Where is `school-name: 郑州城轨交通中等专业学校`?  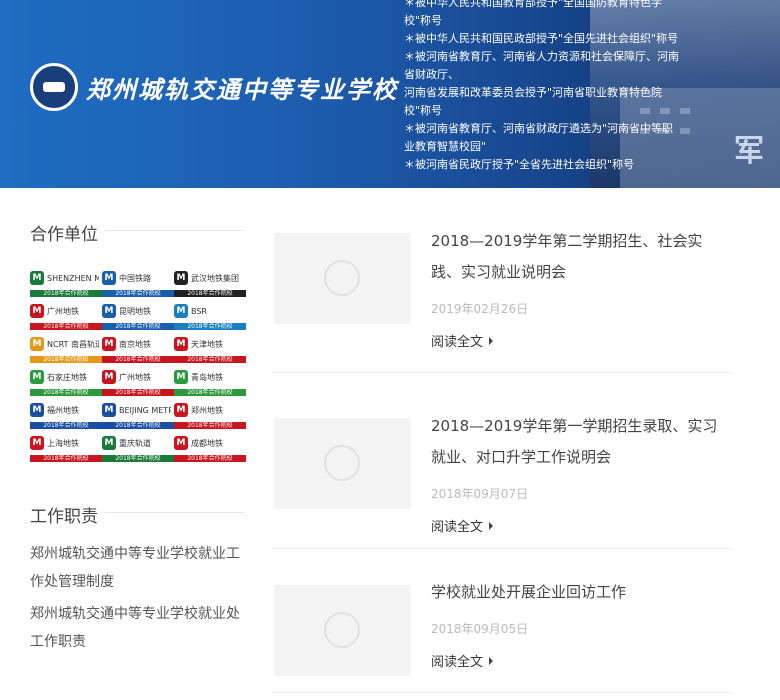
school-name: 郑州城轨交通中等专业学校 is located at coordinates (242, 87).